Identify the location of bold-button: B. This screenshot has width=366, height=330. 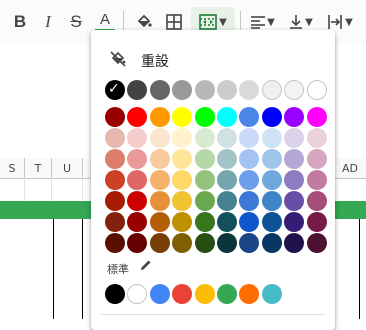
(20, 22).